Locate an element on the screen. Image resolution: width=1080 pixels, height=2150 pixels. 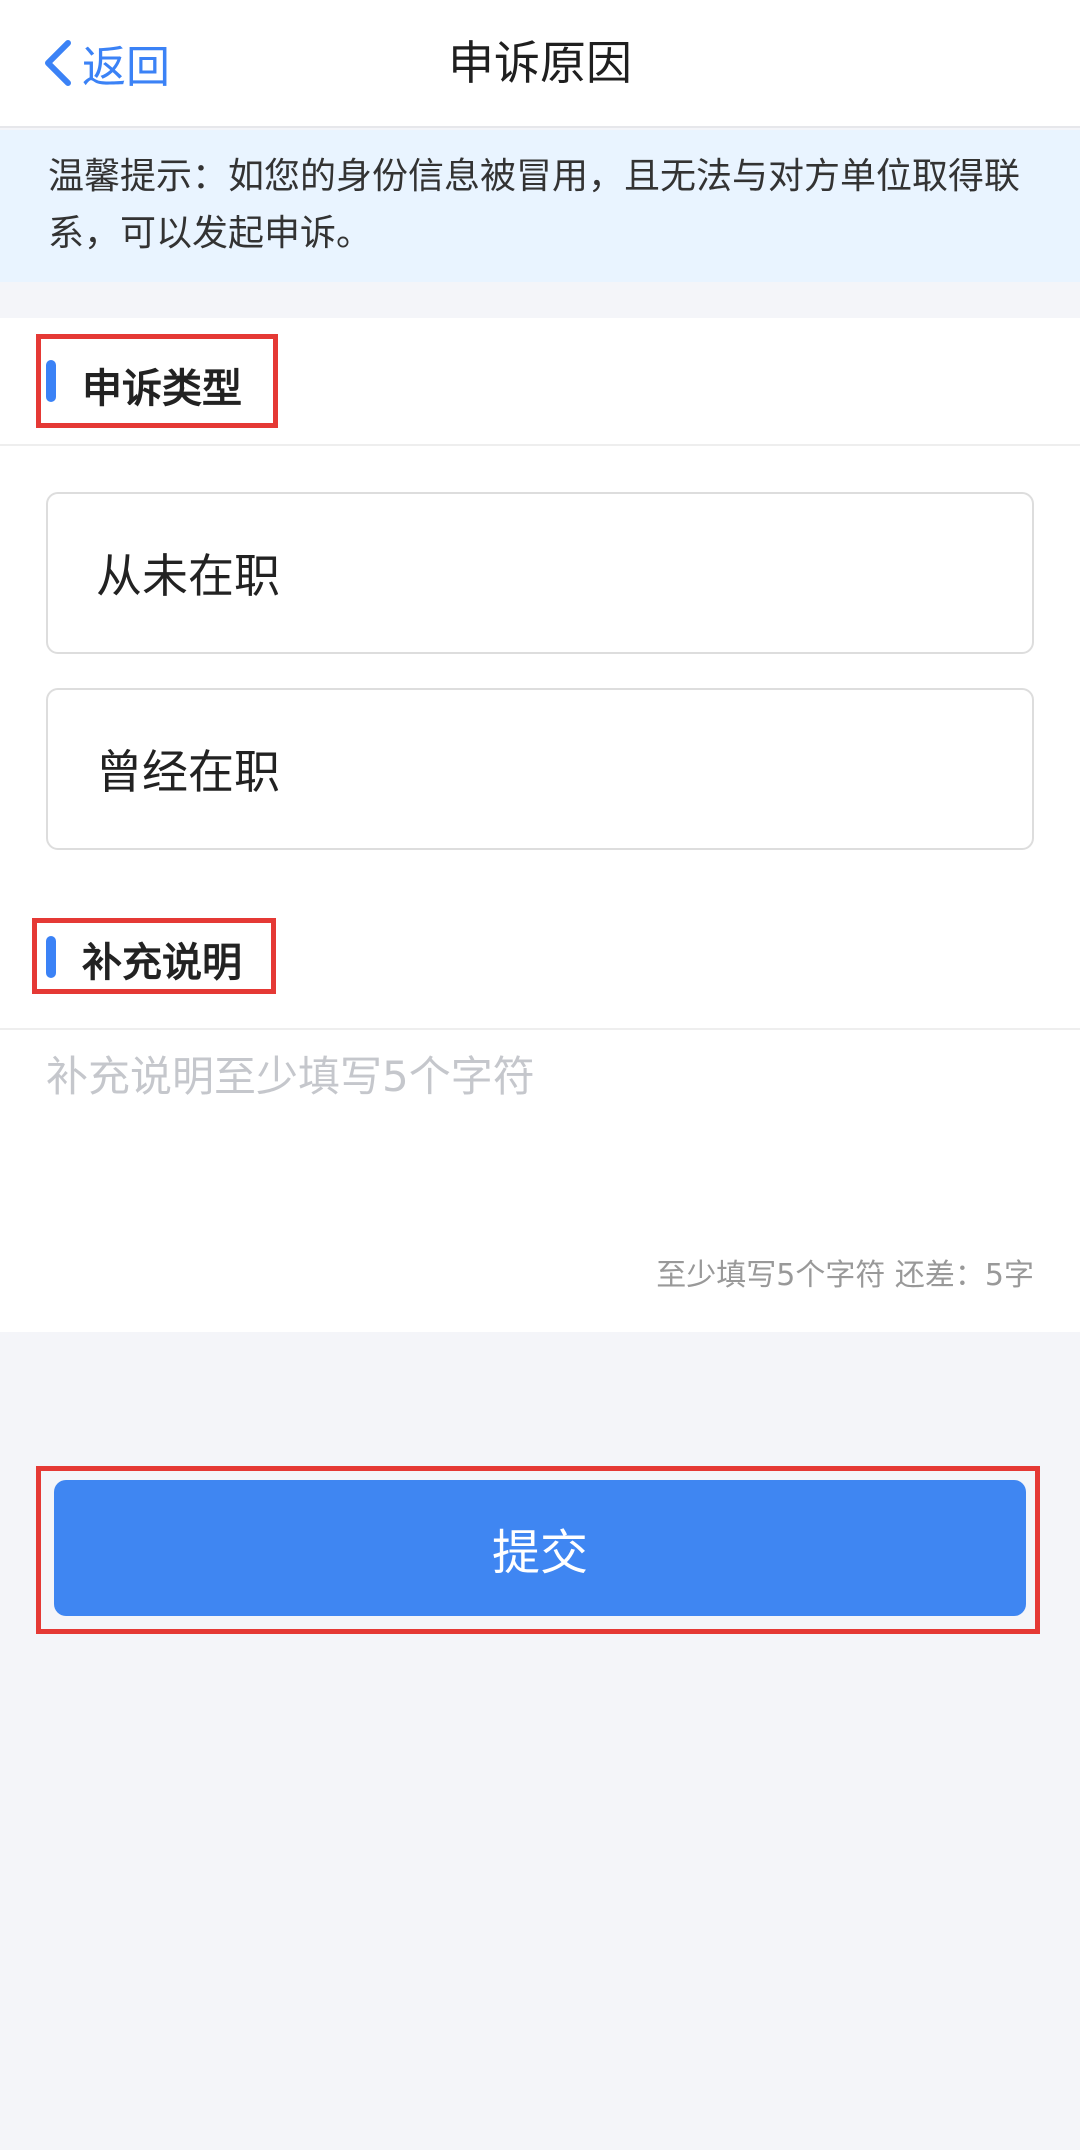
remark-header: 补充说明 is located at coordinates (540, 966).